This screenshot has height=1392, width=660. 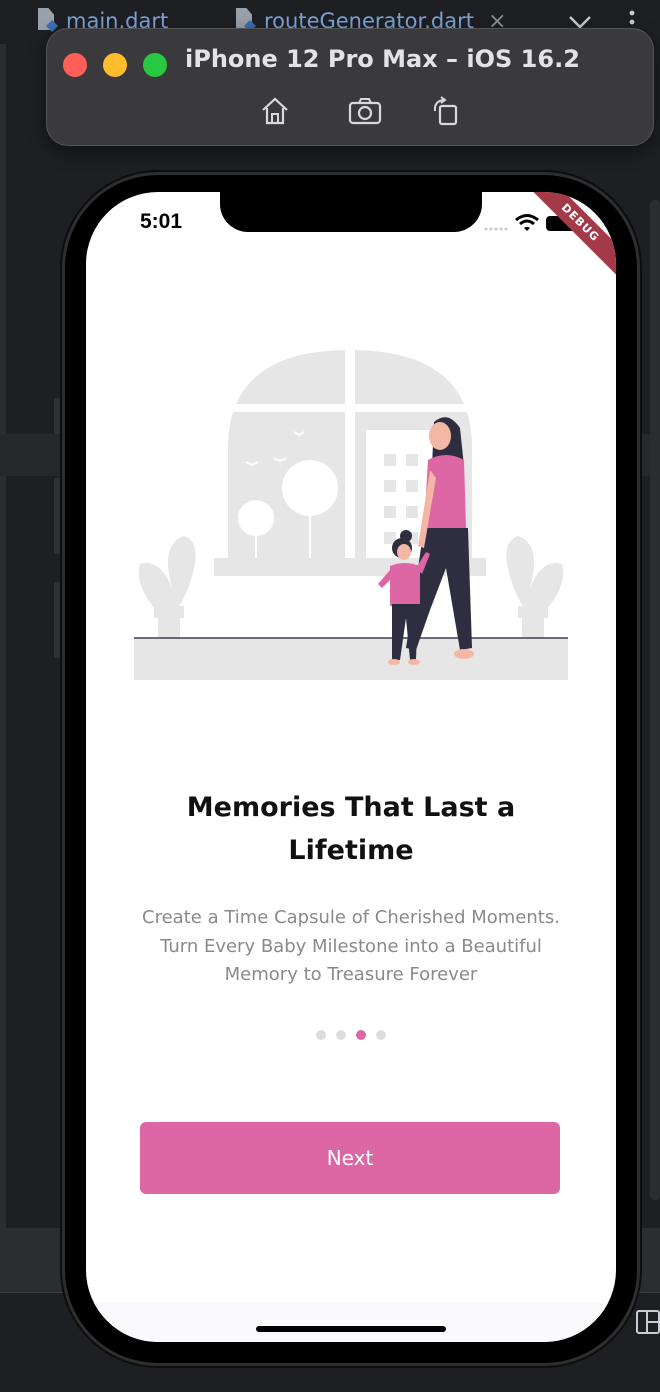 What do you see at coordinates (382, 59) in the screenshot?
I see `simulator-title: iPhone 12 Pro Max – iOS 16.2` at bounding box center [382, 59].